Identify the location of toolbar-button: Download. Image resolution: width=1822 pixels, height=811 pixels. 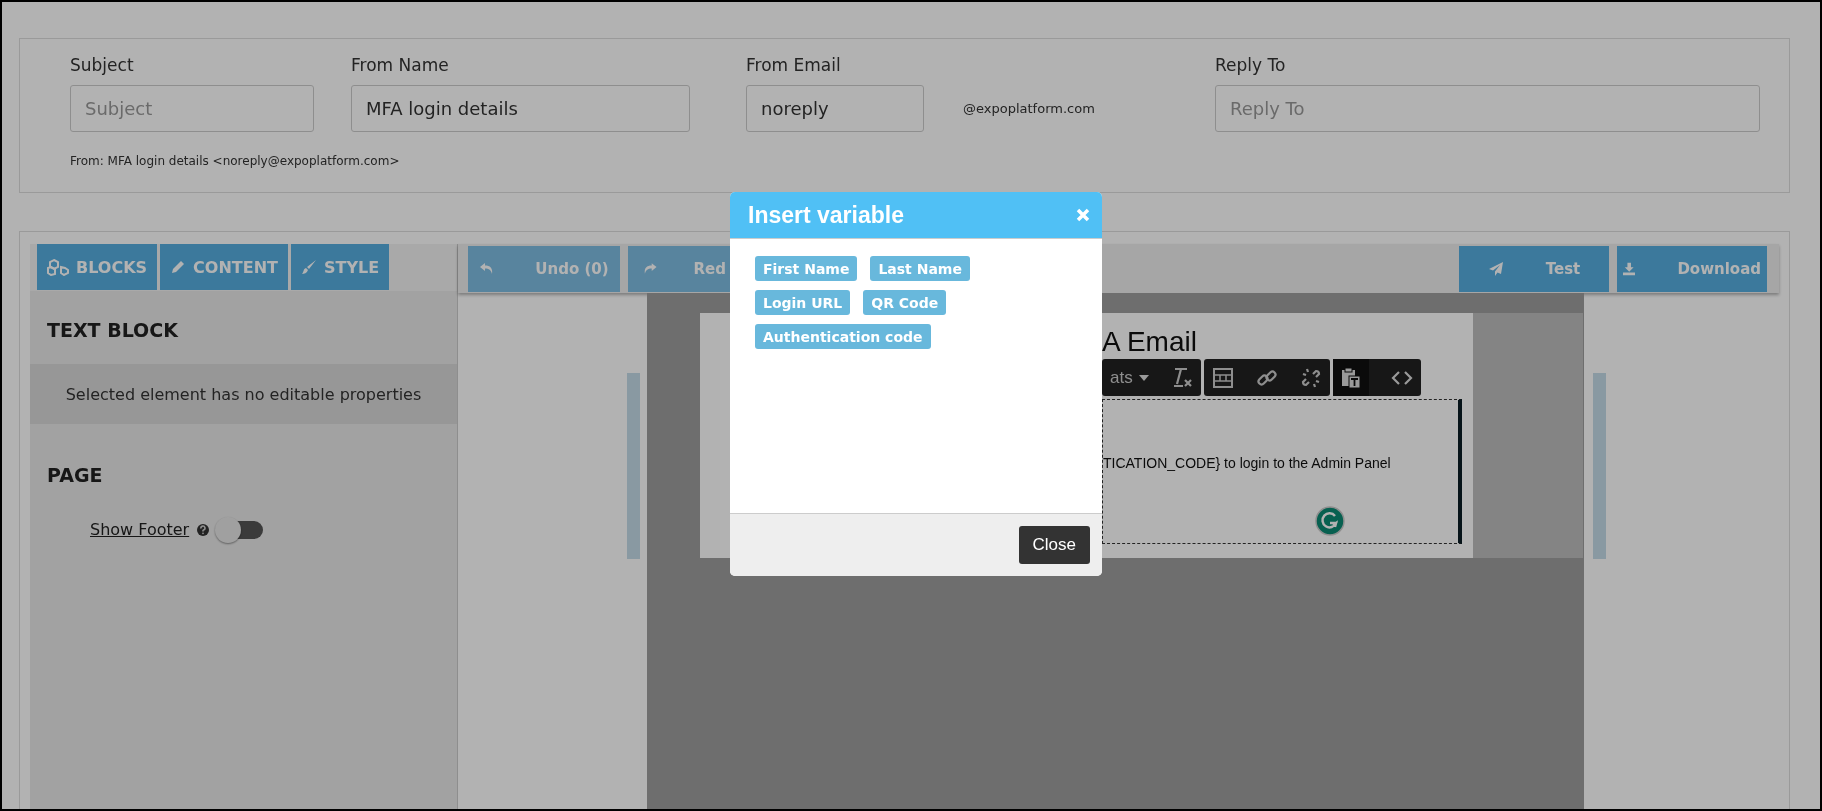
(1692, 268).